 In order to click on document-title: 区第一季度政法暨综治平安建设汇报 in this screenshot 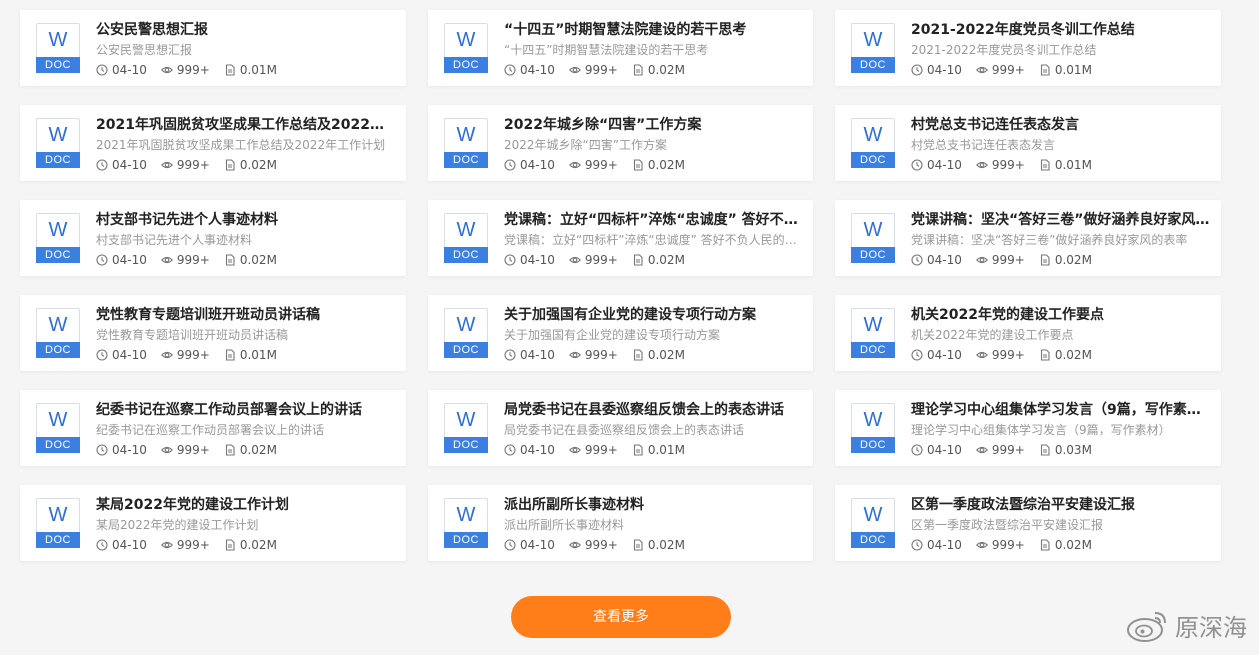, I will do `click(1061, 505)`.